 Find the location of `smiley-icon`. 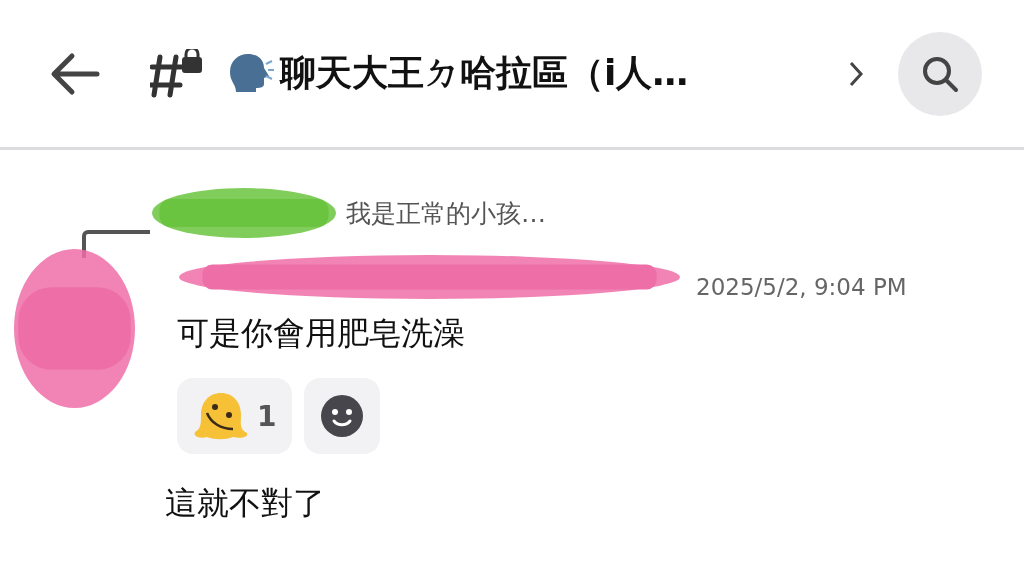

smiley-icon is located at coordinates (342, 416).